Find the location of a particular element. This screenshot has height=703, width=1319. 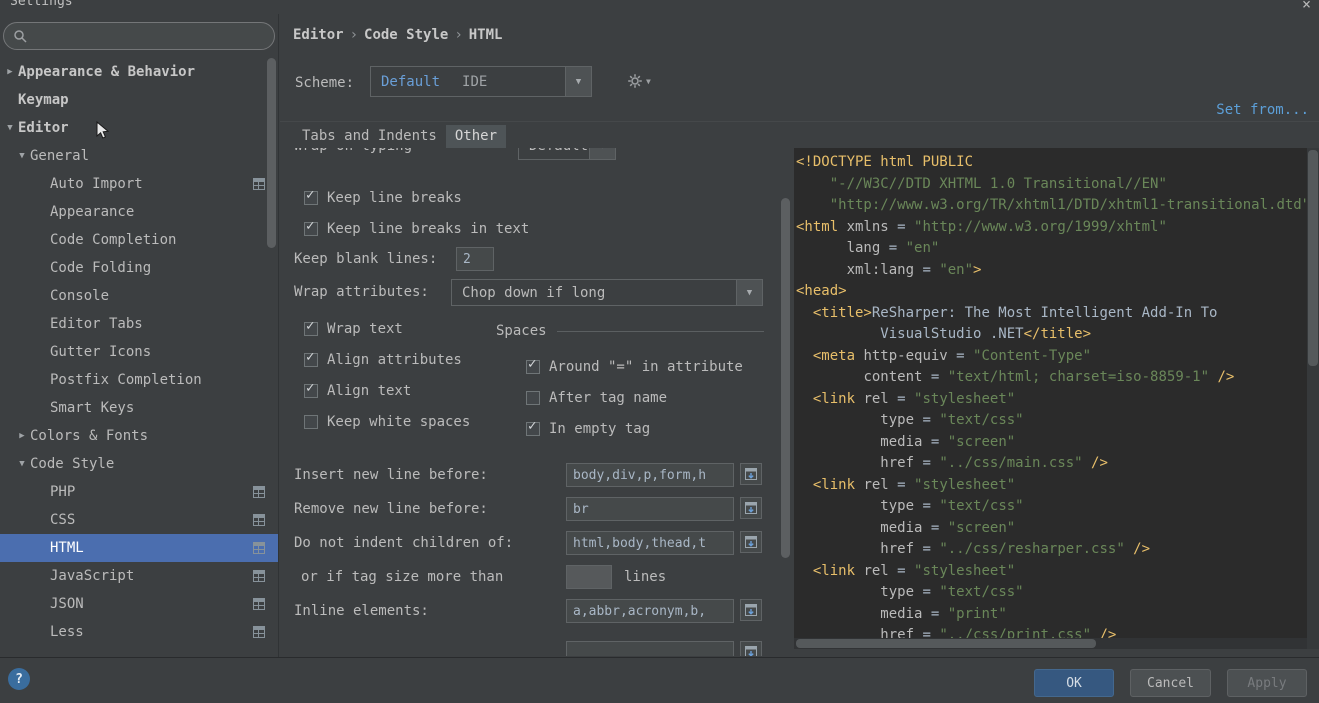

wrap-attributes-value: Chop down if long is located at coordinates (534, 292).